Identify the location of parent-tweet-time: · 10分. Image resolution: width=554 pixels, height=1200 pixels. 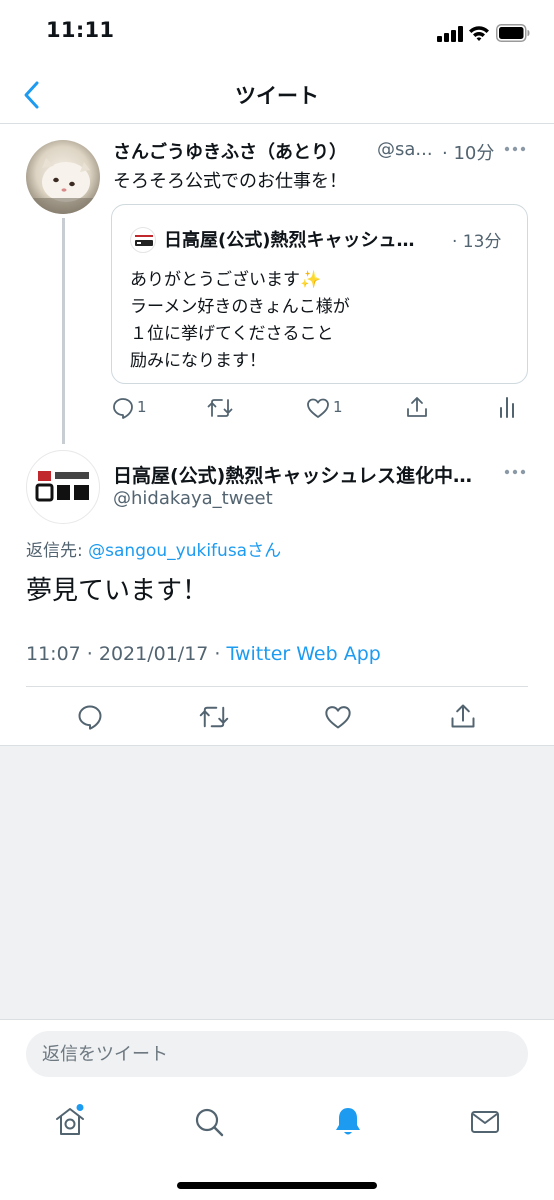
(468, 153).